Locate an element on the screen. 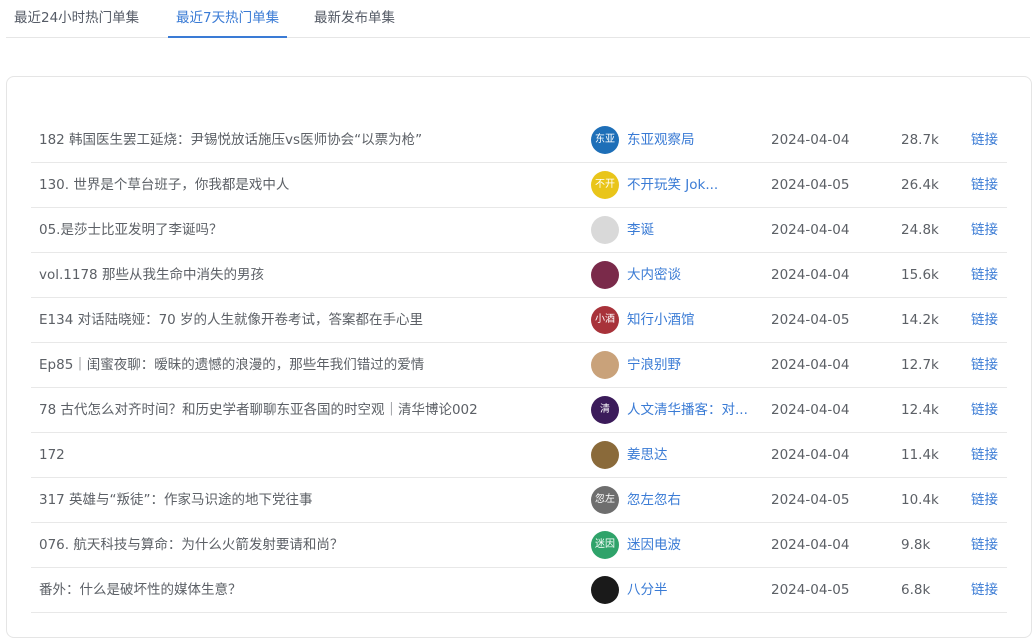 The width and height of the screenshot is (1036, 638). podcast-avatar: 迷因 is located at coordinates (605, 545).